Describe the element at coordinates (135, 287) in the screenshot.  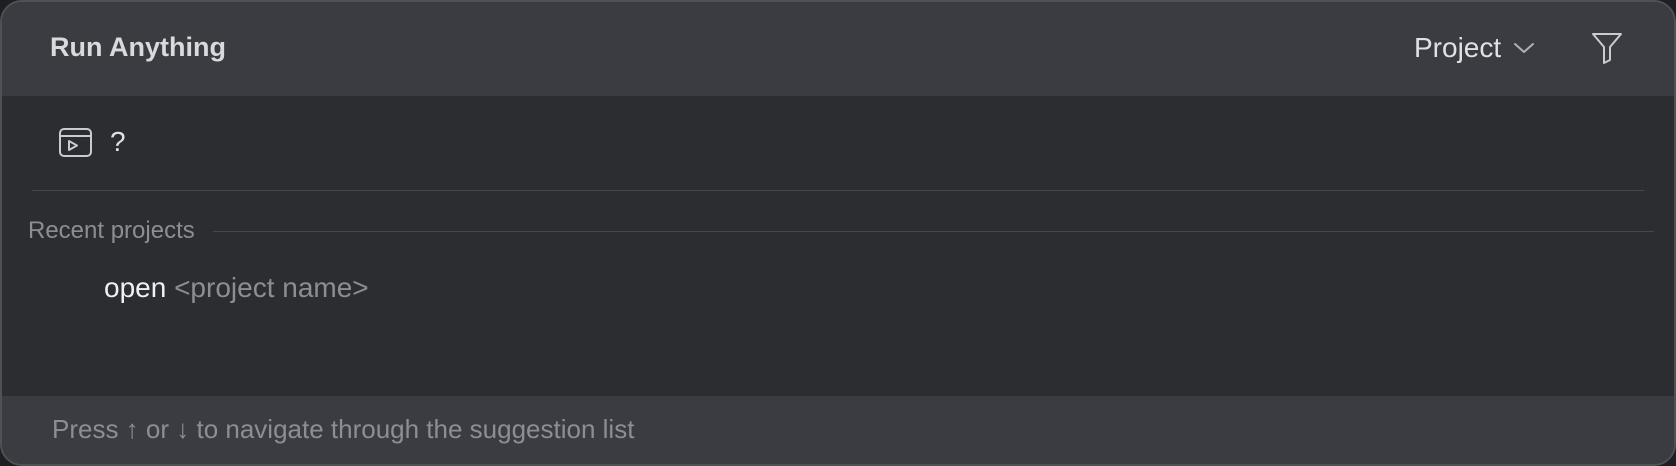
I see `suggestion-command: open` at that location.